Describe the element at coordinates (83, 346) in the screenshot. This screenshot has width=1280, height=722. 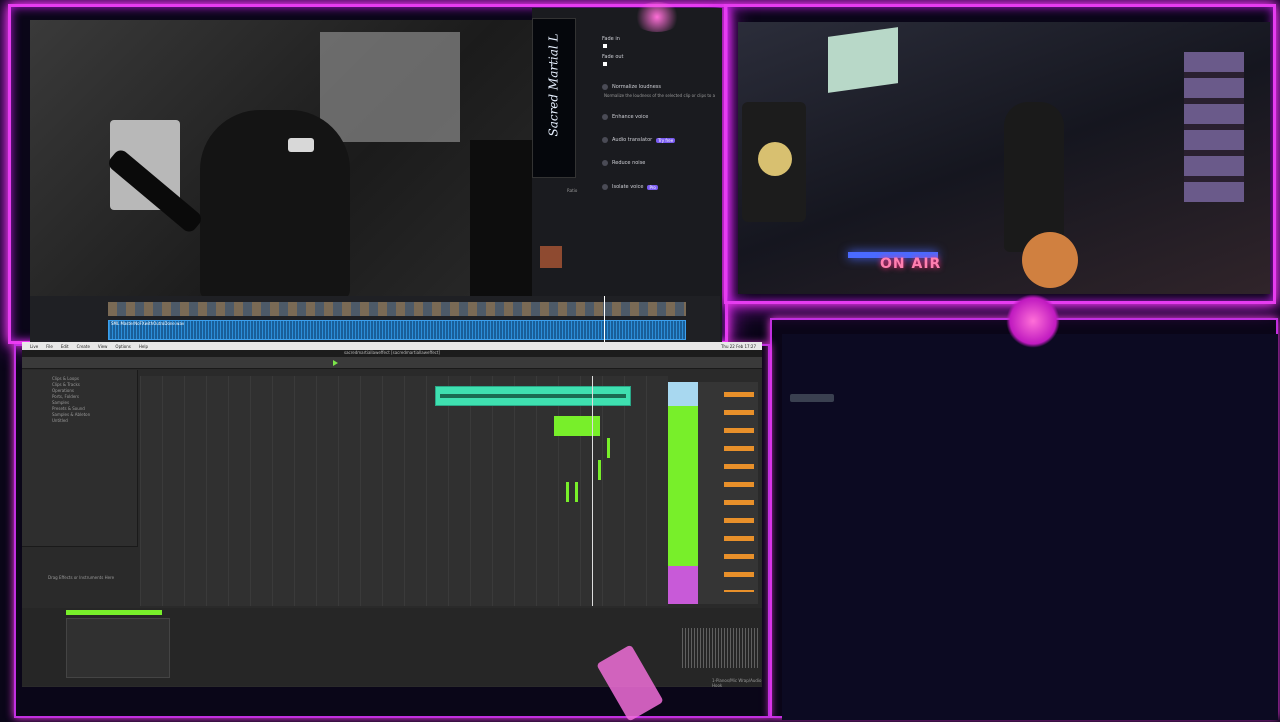
I see `menu-create: Create` at that location.